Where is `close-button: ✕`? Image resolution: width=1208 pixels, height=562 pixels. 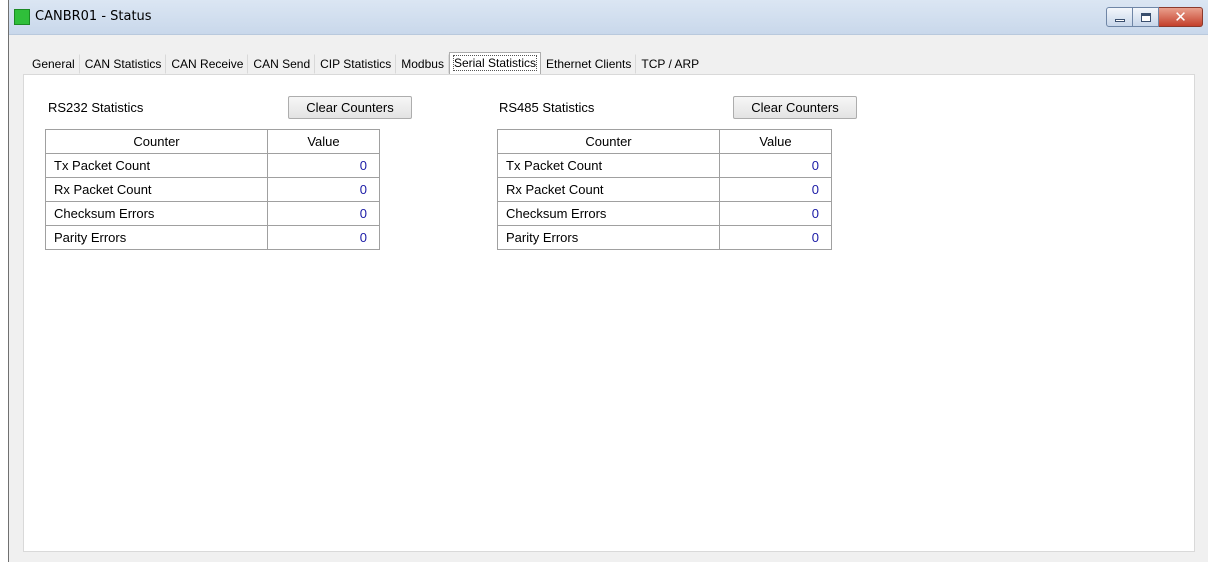 close-button: ✕ is located at coordinates (1181, 17).